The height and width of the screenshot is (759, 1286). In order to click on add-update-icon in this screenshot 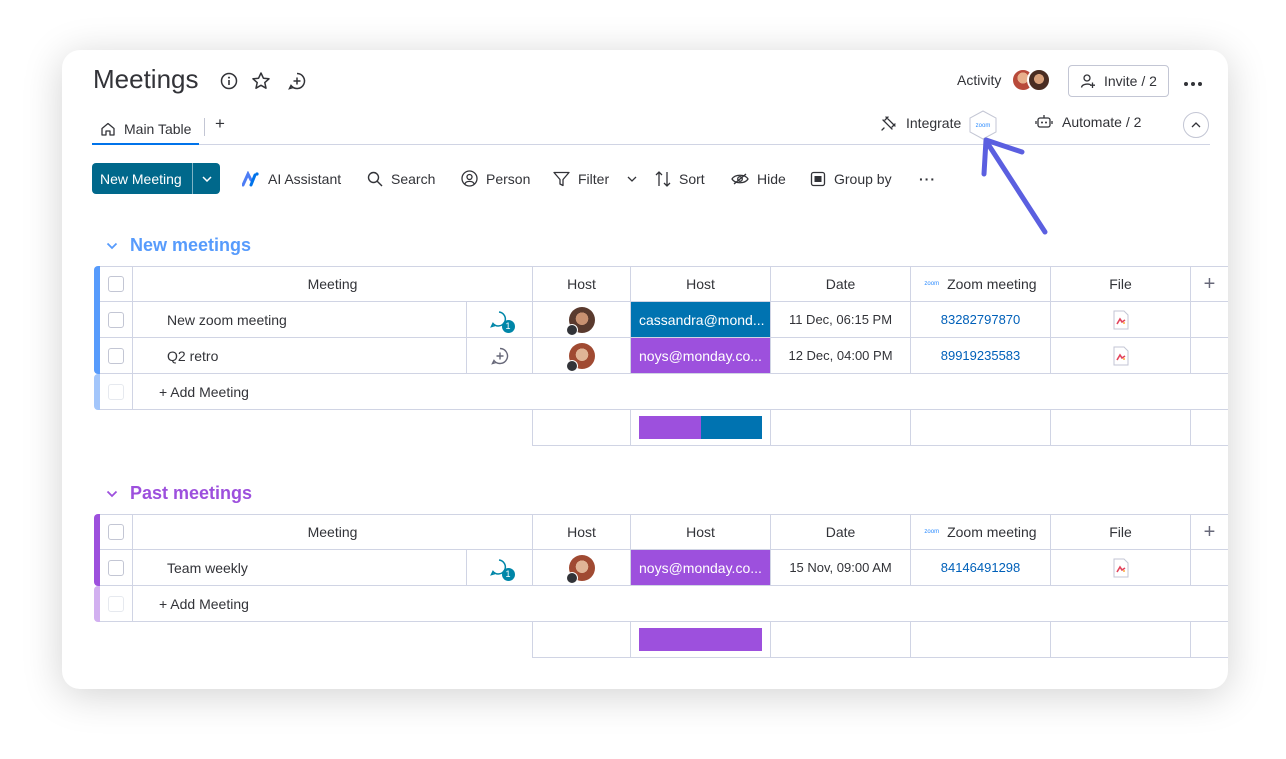, I will do `click(500, 356)`.